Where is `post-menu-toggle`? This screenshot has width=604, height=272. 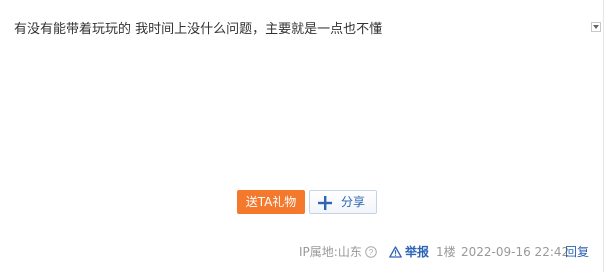 post-menu-toggle is located at coordinates (596, 27).